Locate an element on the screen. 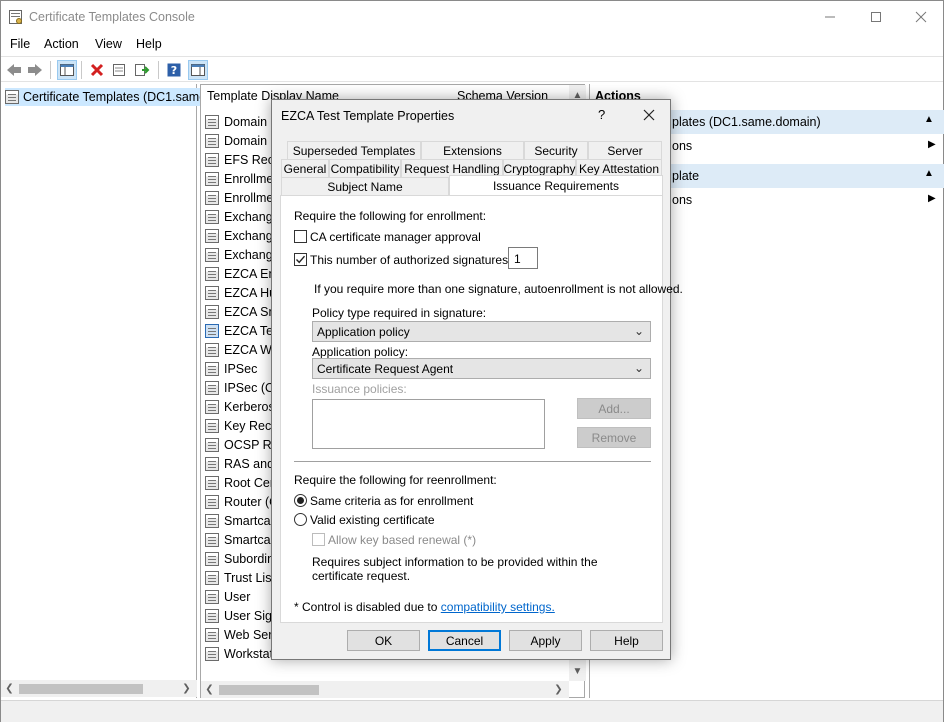  properties-icon is located at coordinates (119, 70).